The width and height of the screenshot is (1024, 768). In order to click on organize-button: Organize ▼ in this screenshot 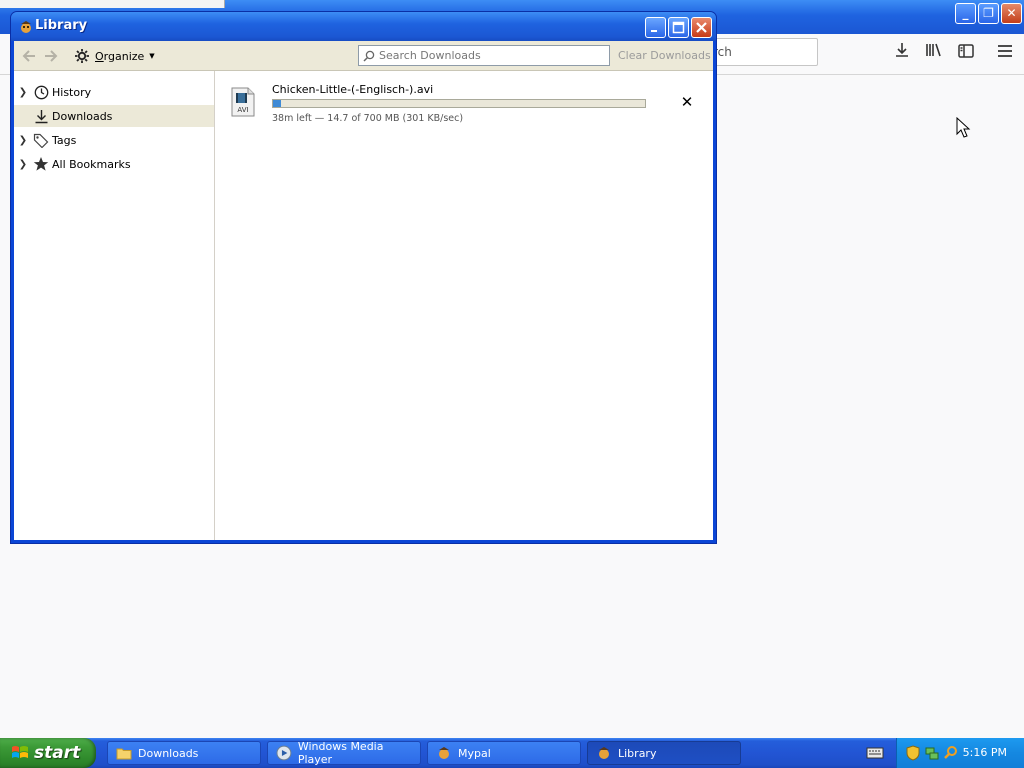, I will do `click(114, 56)`.